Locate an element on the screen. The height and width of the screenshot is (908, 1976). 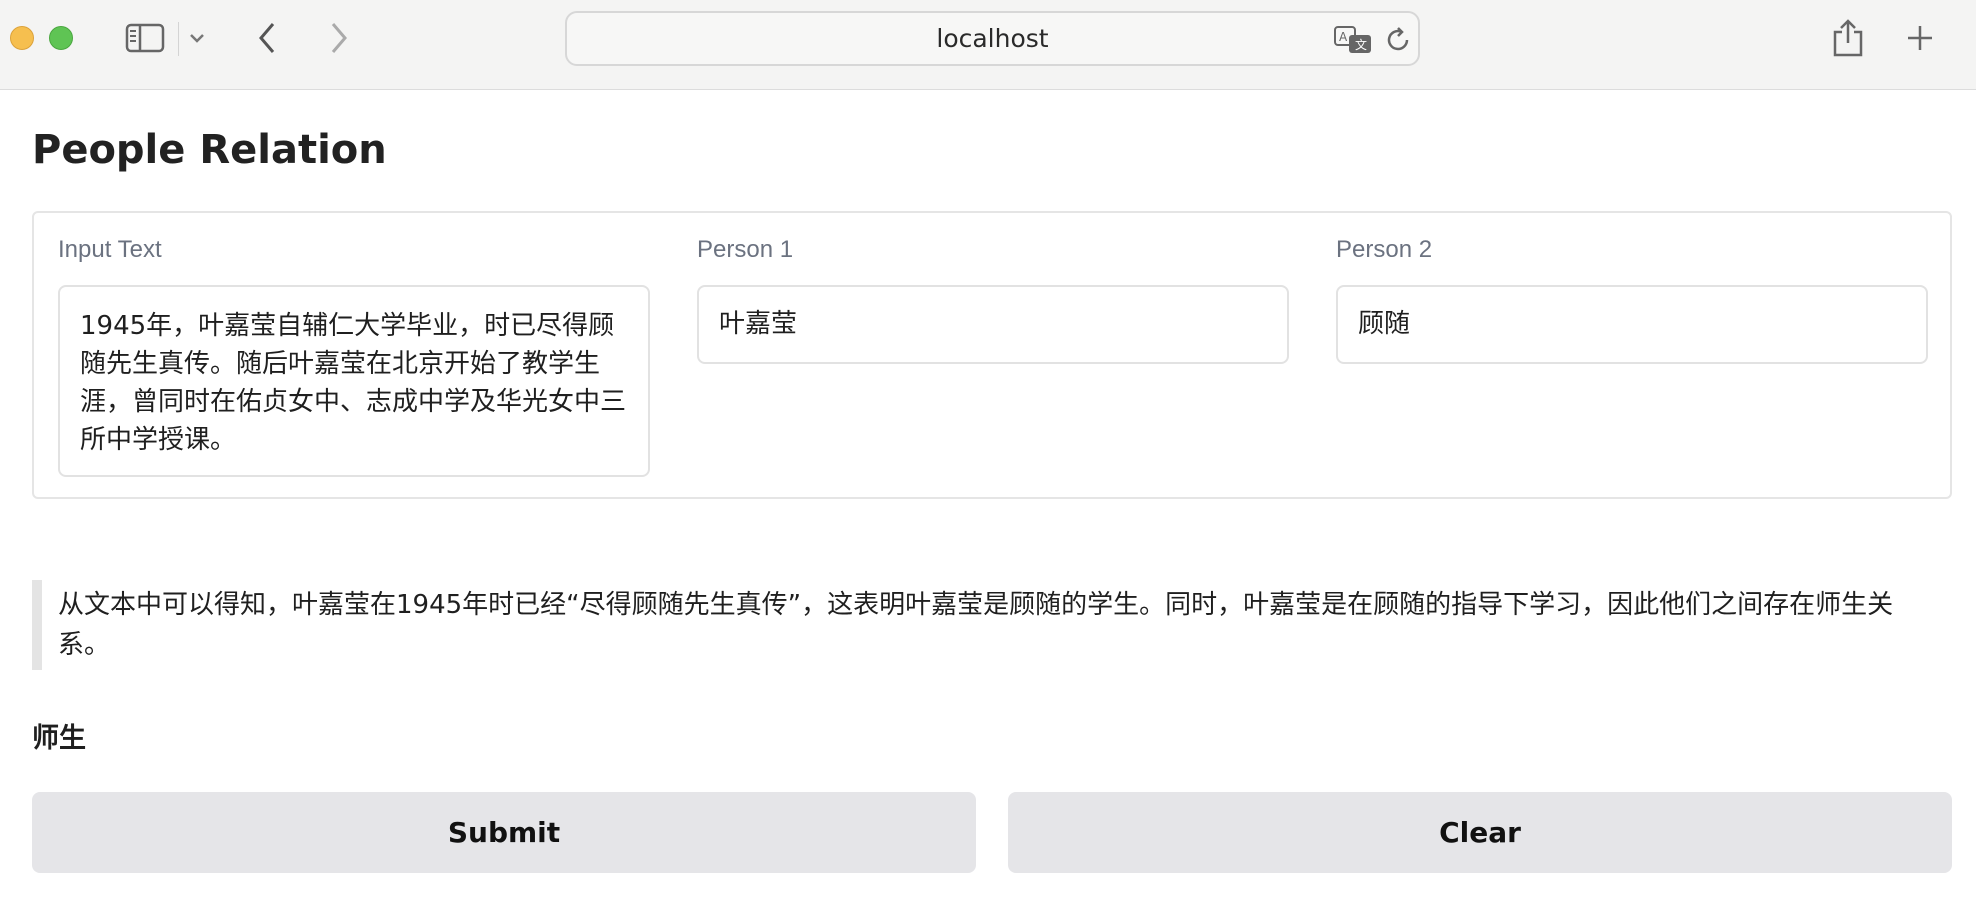
reload-icon is located at coordinates (1398, 39).